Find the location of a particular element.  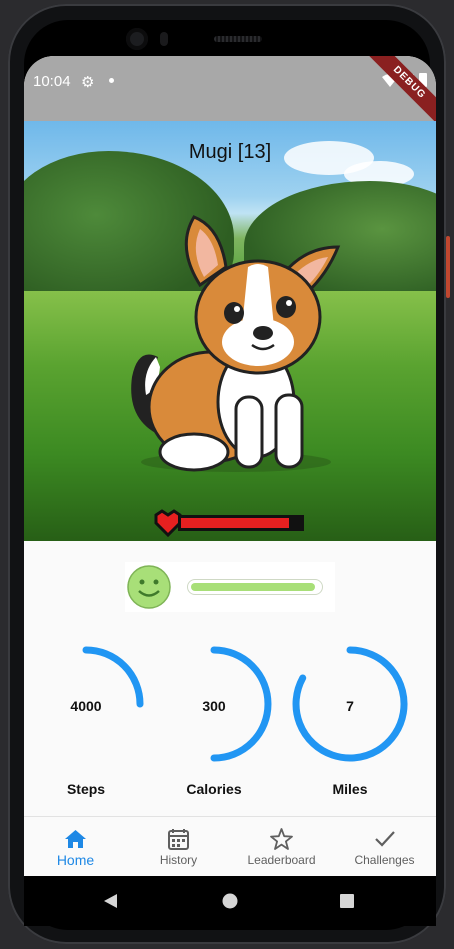

miles-label: Miles is located at coordinates (350, 789).